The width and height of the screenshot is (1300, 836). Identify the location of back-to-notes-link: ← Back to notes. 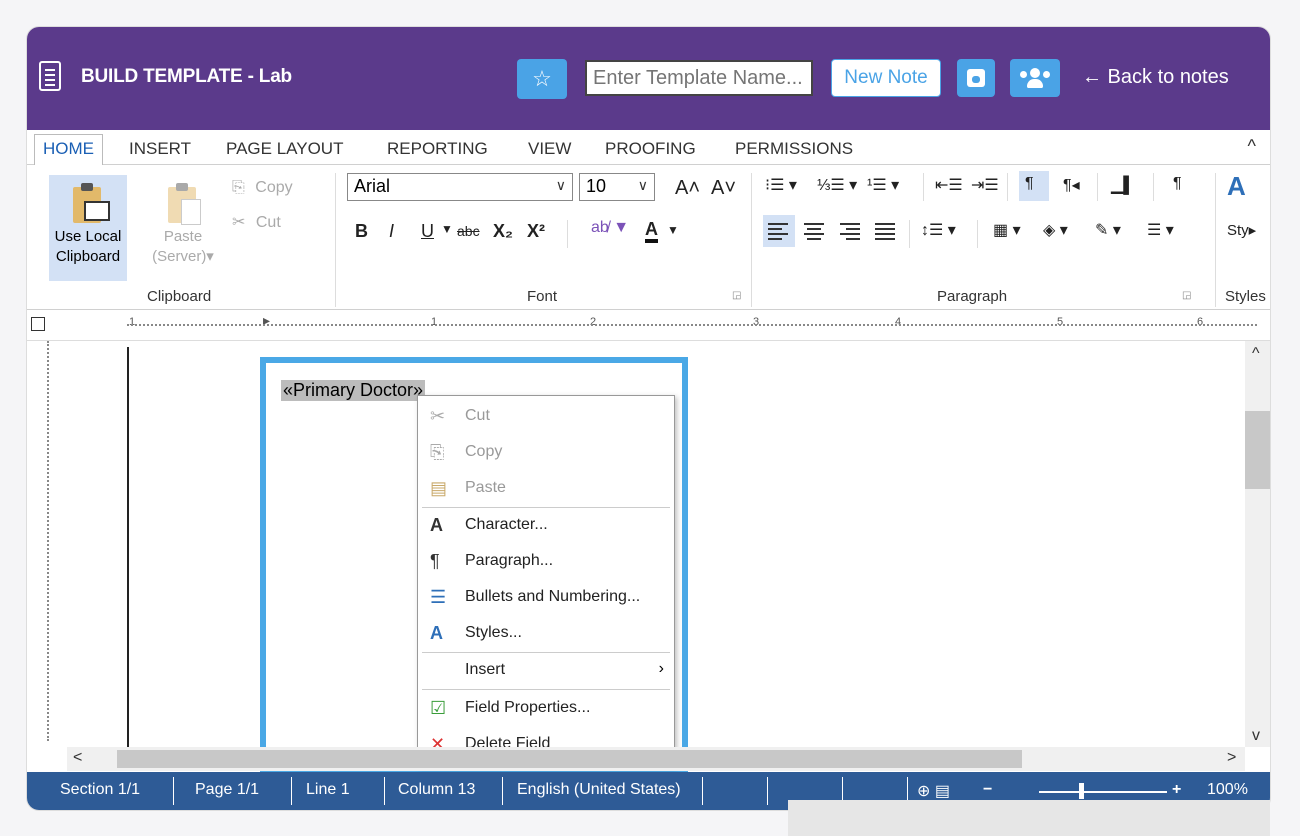
(1155, 77).